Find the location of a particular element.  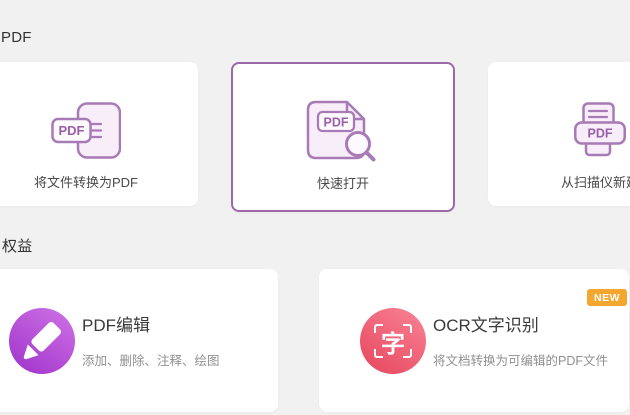

card-label: 将文件转换为PDF is located at coordinates (85, 182).